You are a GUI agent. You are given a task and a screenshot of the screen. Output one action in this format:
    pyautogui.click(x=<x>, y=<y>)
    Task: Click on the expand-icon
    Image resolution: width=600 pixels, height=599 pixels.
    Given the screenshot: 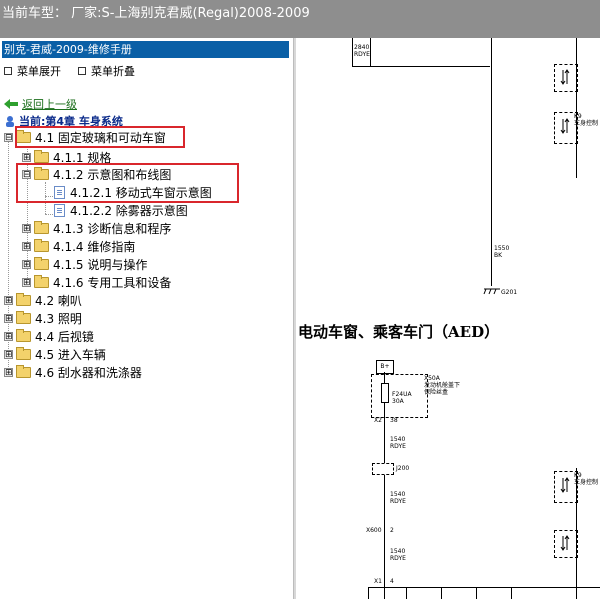 What is the action you would take?
    pyautogui.click(x=8, y=71)
    